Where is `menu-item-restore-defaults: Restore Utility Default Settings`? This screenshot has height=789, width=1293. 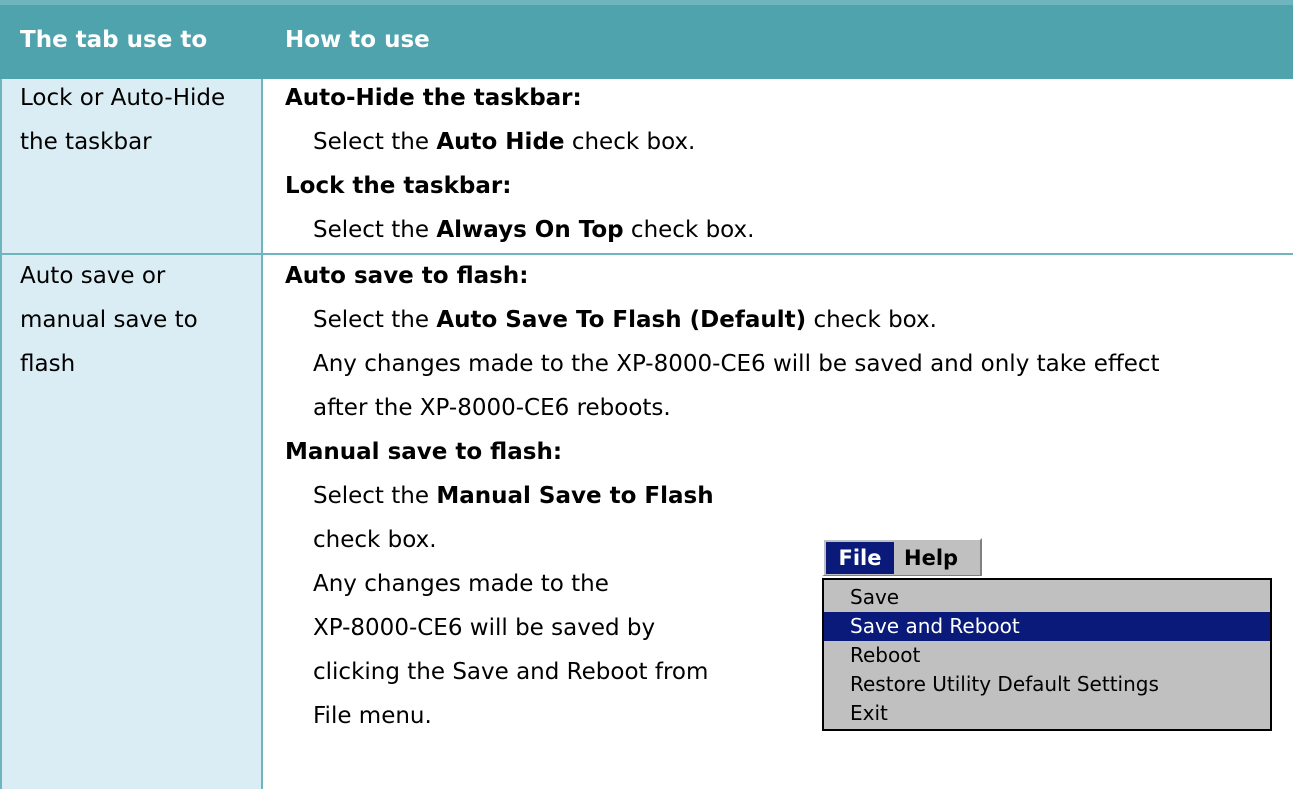
menu-item-restore-defaults: Restore Utility Default Settings is located at coordinates (1047, 684).